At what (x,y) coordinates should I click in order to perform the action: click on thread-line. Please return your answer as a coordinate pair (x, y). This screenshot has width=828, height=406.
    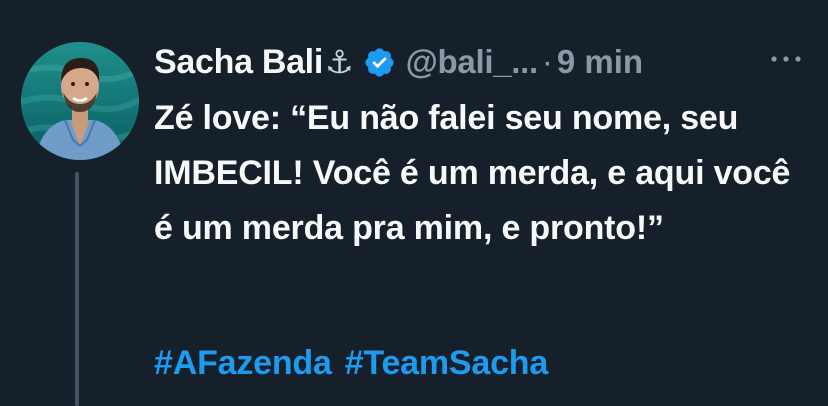
    Looking at the image, I should click on (77, 289).